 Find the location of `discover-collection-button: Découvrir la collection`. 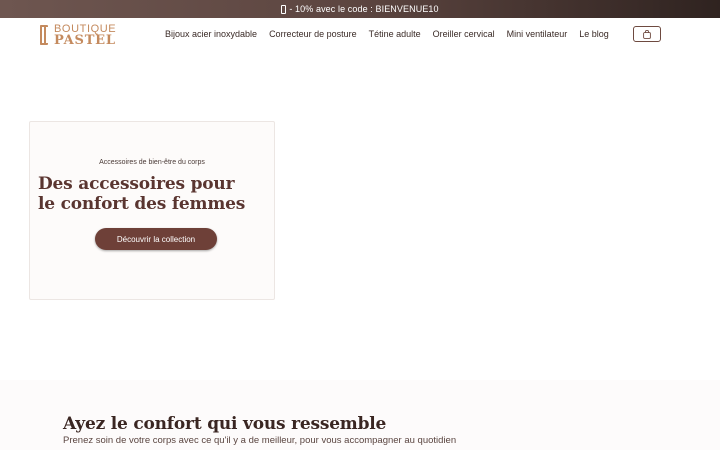

discover-collection-button: Découvrir la collection is located at coordinates (156, 239).